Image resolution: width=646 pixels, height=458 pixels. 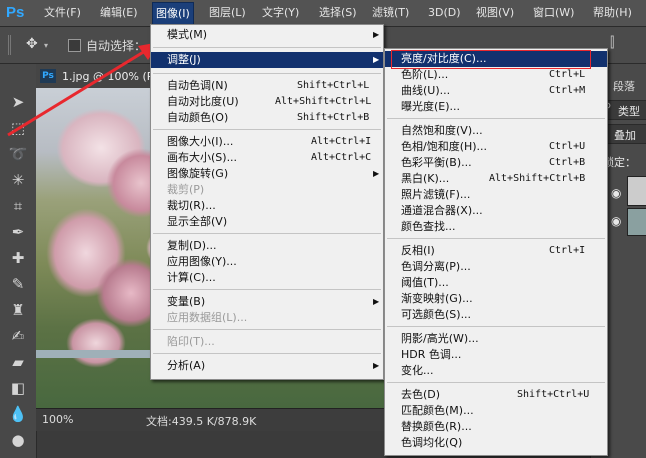 I want to click on magic-wand-icon: ✳, so click(x=18, y=180).